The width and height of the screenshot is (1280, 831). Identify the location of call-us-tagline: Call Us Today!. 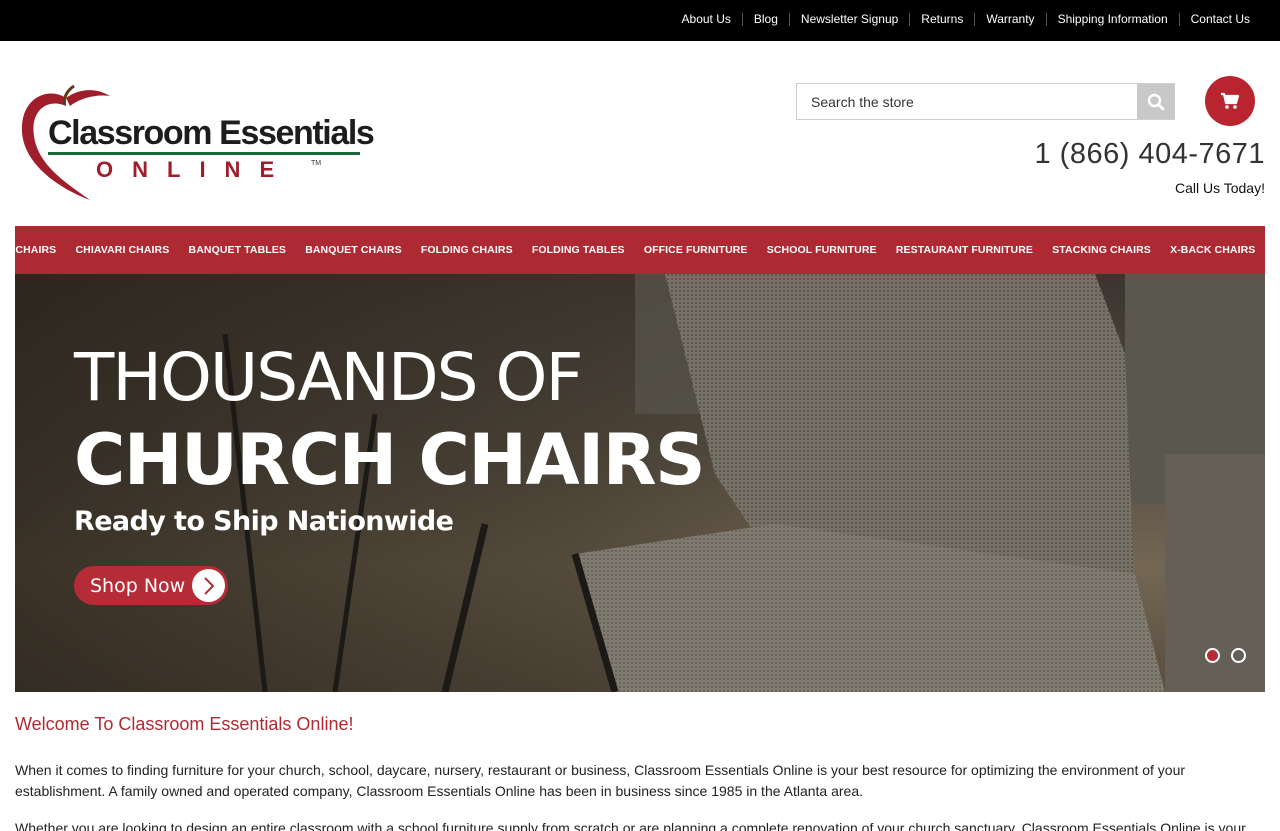
(1219, 188).